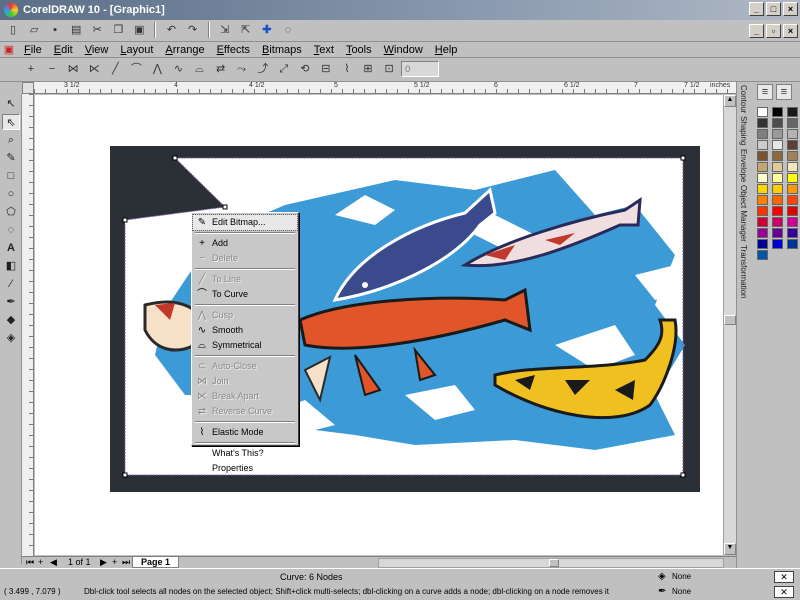 Image resolution: width=800 pixels, height=600 pixels. Describe the element at coordinates (156, 562) in the screenshot. I see `page-tab: Page 1` at that location.